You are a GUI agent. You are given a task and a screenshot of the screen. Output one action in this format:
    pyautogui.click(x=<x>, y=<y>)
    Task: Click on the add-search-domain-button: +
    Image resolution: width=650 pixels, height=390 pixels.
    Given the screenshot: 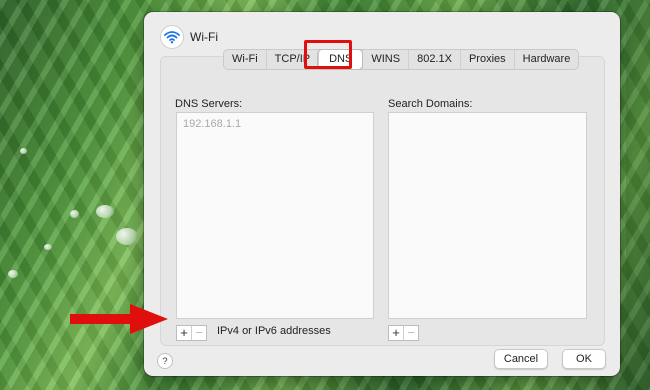 What is the action you would take?
    pyautogui.click(x=396, y=333)
    